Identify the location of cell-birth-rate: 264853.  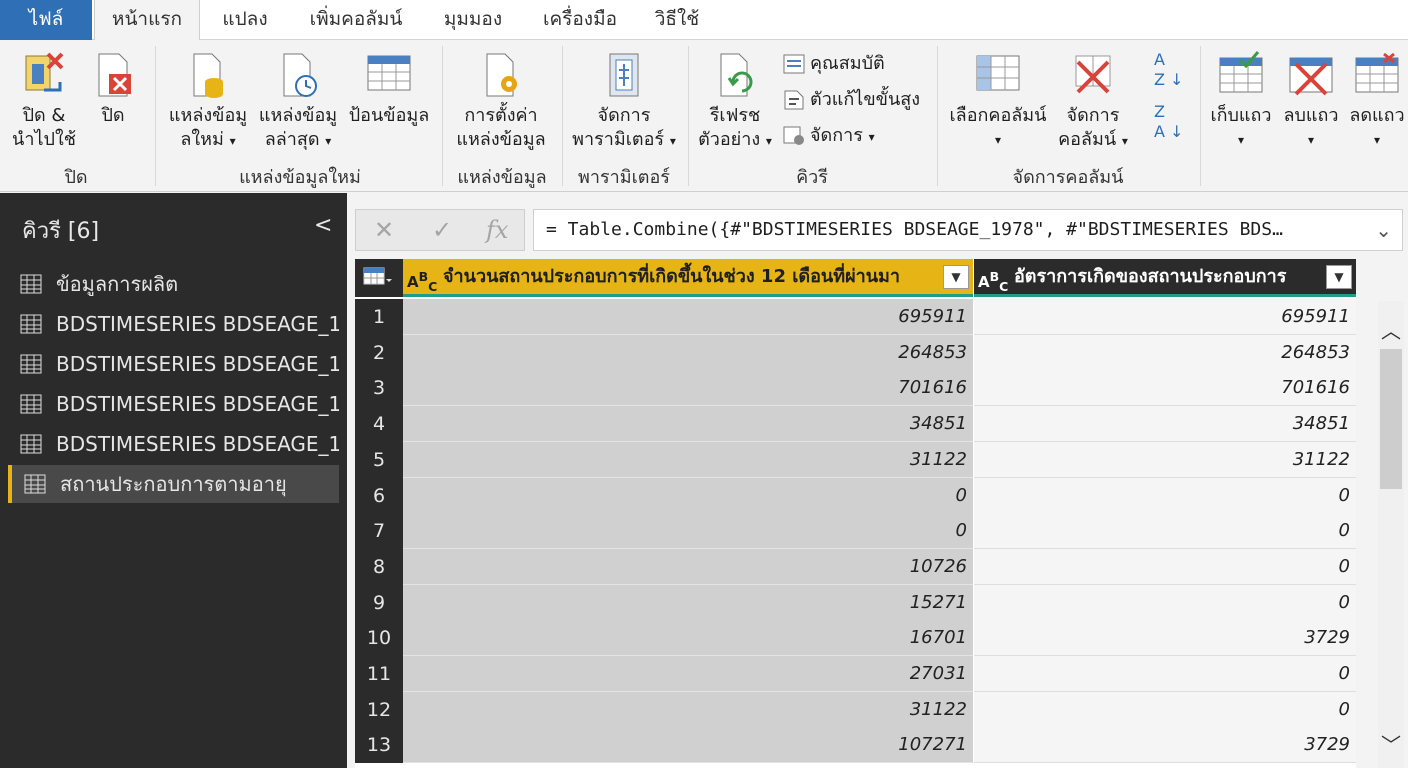
(1165, 353).